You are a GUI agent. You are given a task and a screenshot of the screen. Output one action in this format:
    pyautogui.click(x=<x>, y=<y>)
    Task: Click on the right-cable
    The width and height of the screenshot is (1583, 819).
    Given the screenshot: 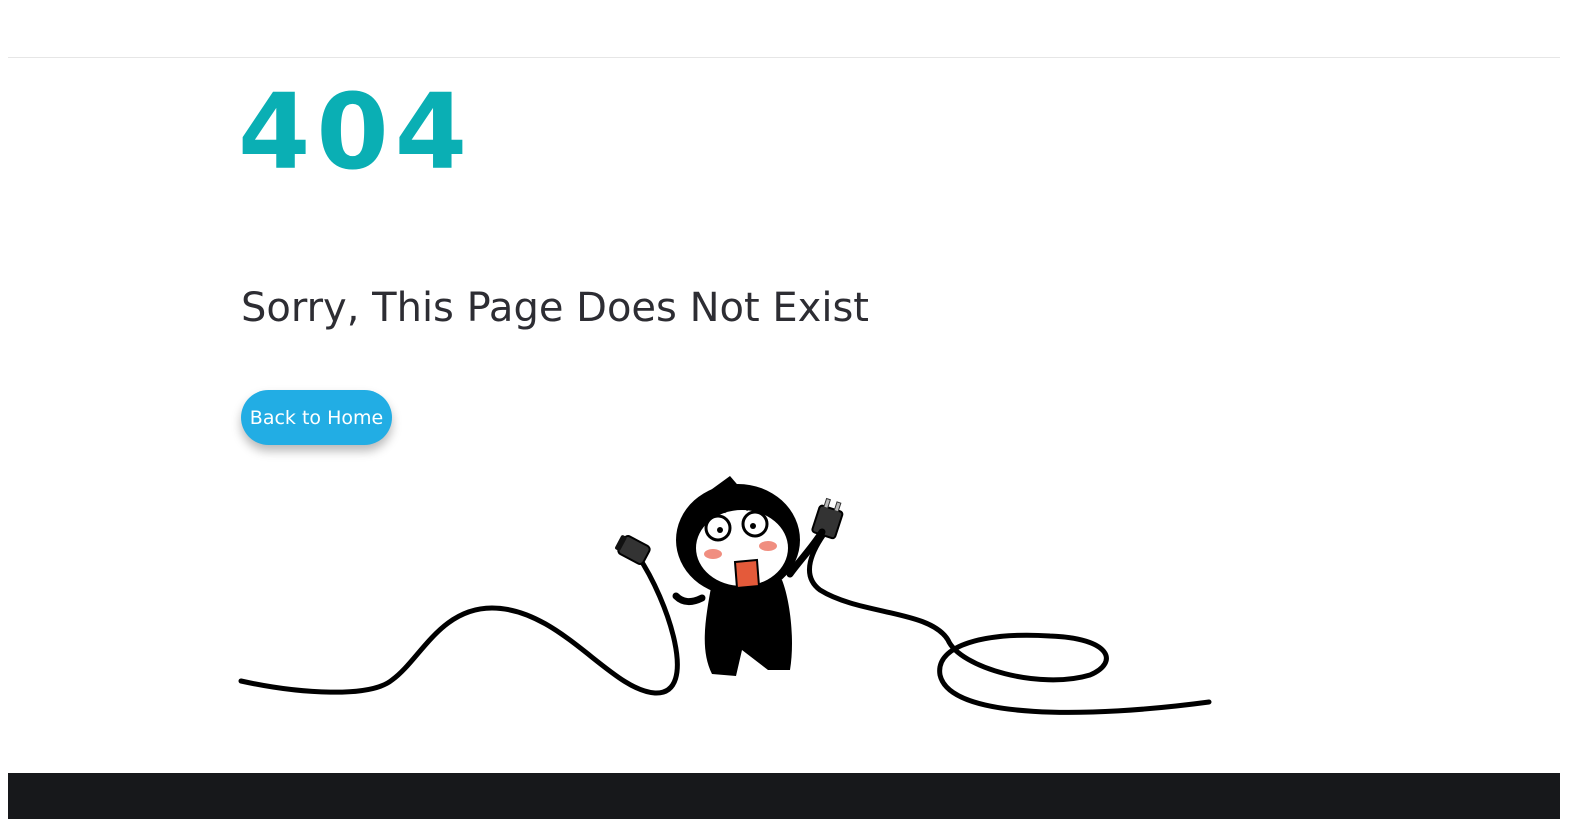 What is the action you would take?
    pyautogui.click(x=1009, y=621)
    